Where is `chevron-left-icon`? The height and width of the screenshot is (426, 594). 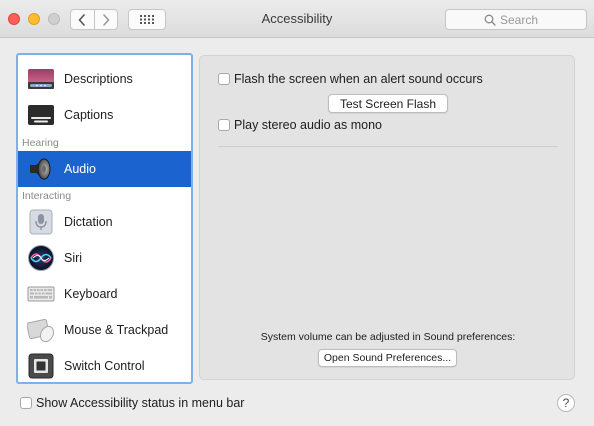
chevron-left-icon is located at coordinates (82, 19).